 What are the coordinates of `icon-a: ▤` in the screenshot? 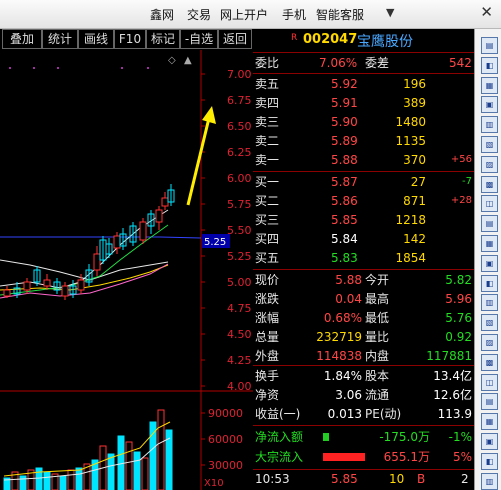 It's located at (489, 45).